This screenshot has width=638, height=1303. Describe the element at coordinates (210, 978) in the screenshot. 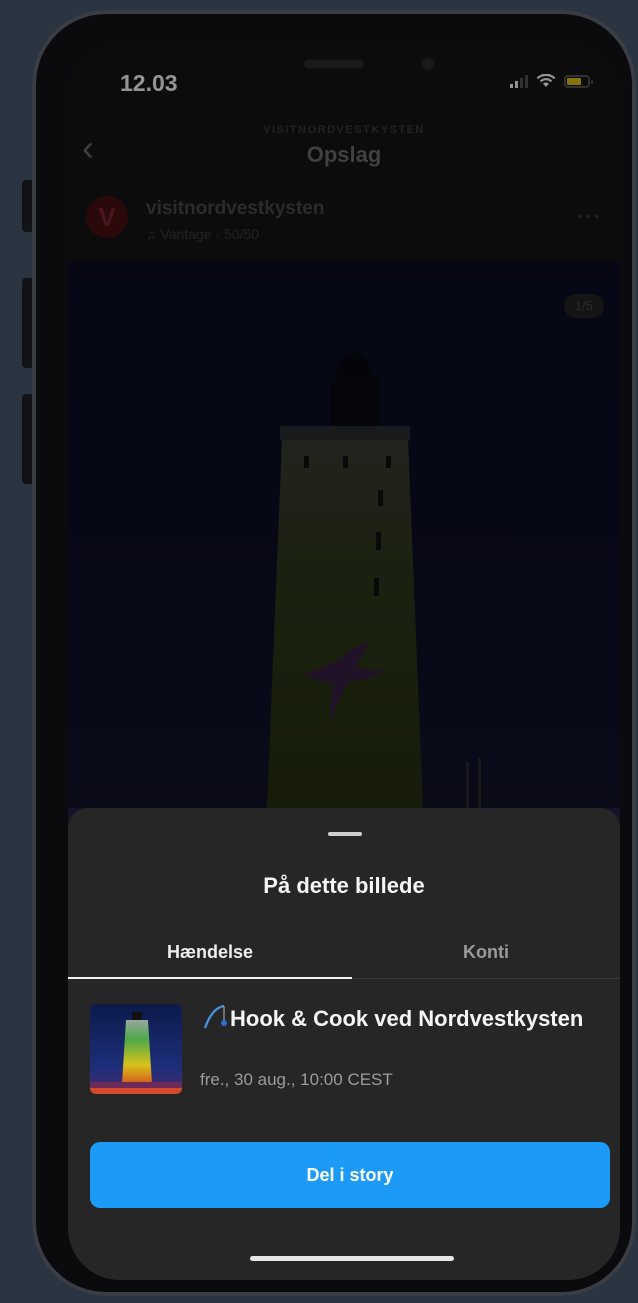

I see `active-tab-indicator` at that location.